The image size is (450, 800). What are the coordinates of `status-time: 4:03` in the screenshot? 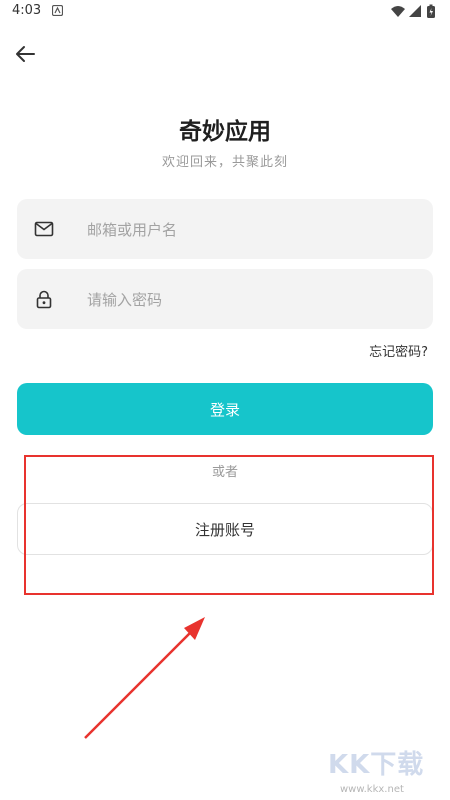 It's located at (27, 10).